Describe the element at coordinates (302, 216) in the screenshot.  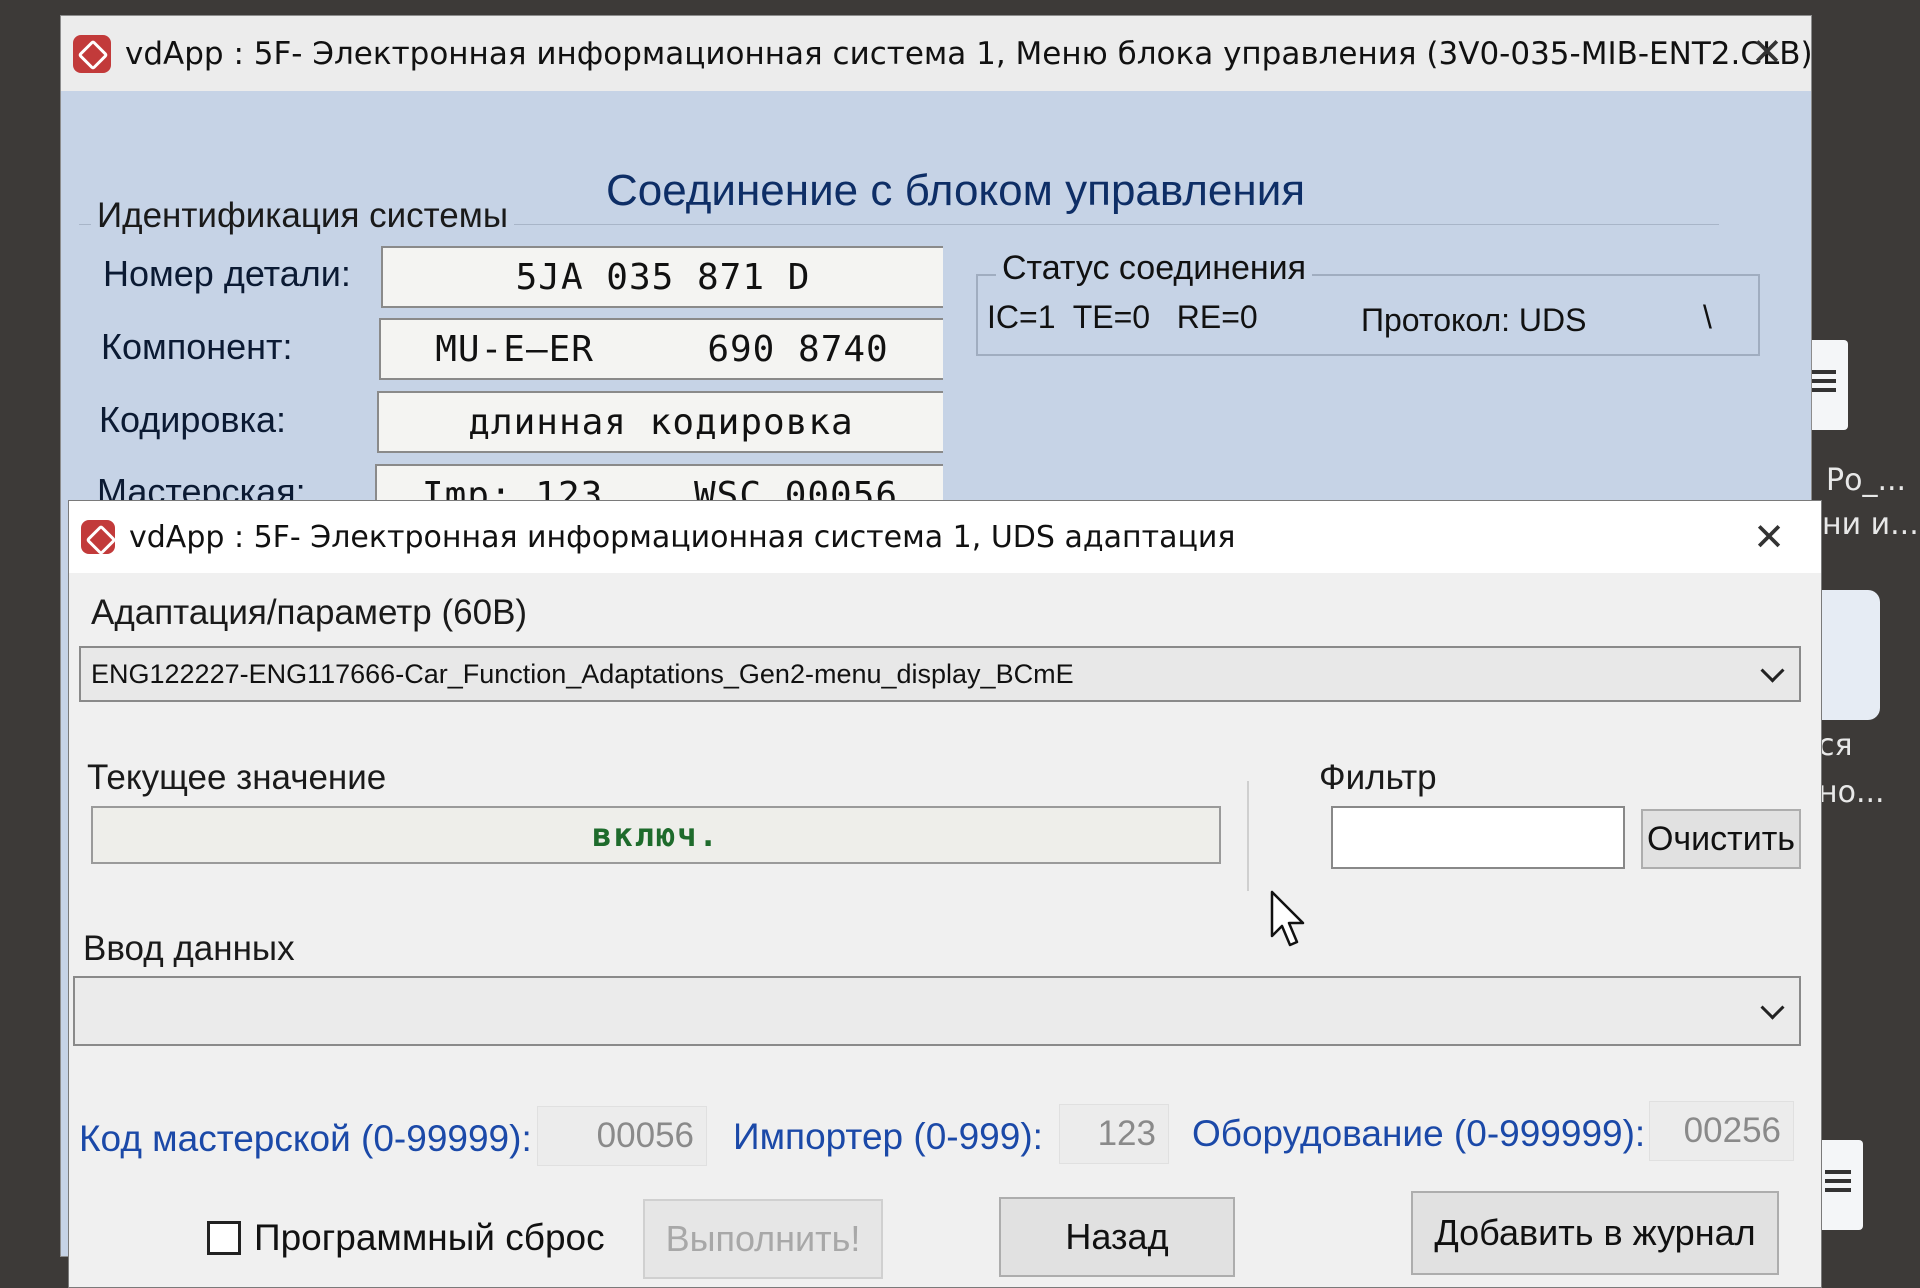
I see `system-identification-group: Идентификация системы` at that location.